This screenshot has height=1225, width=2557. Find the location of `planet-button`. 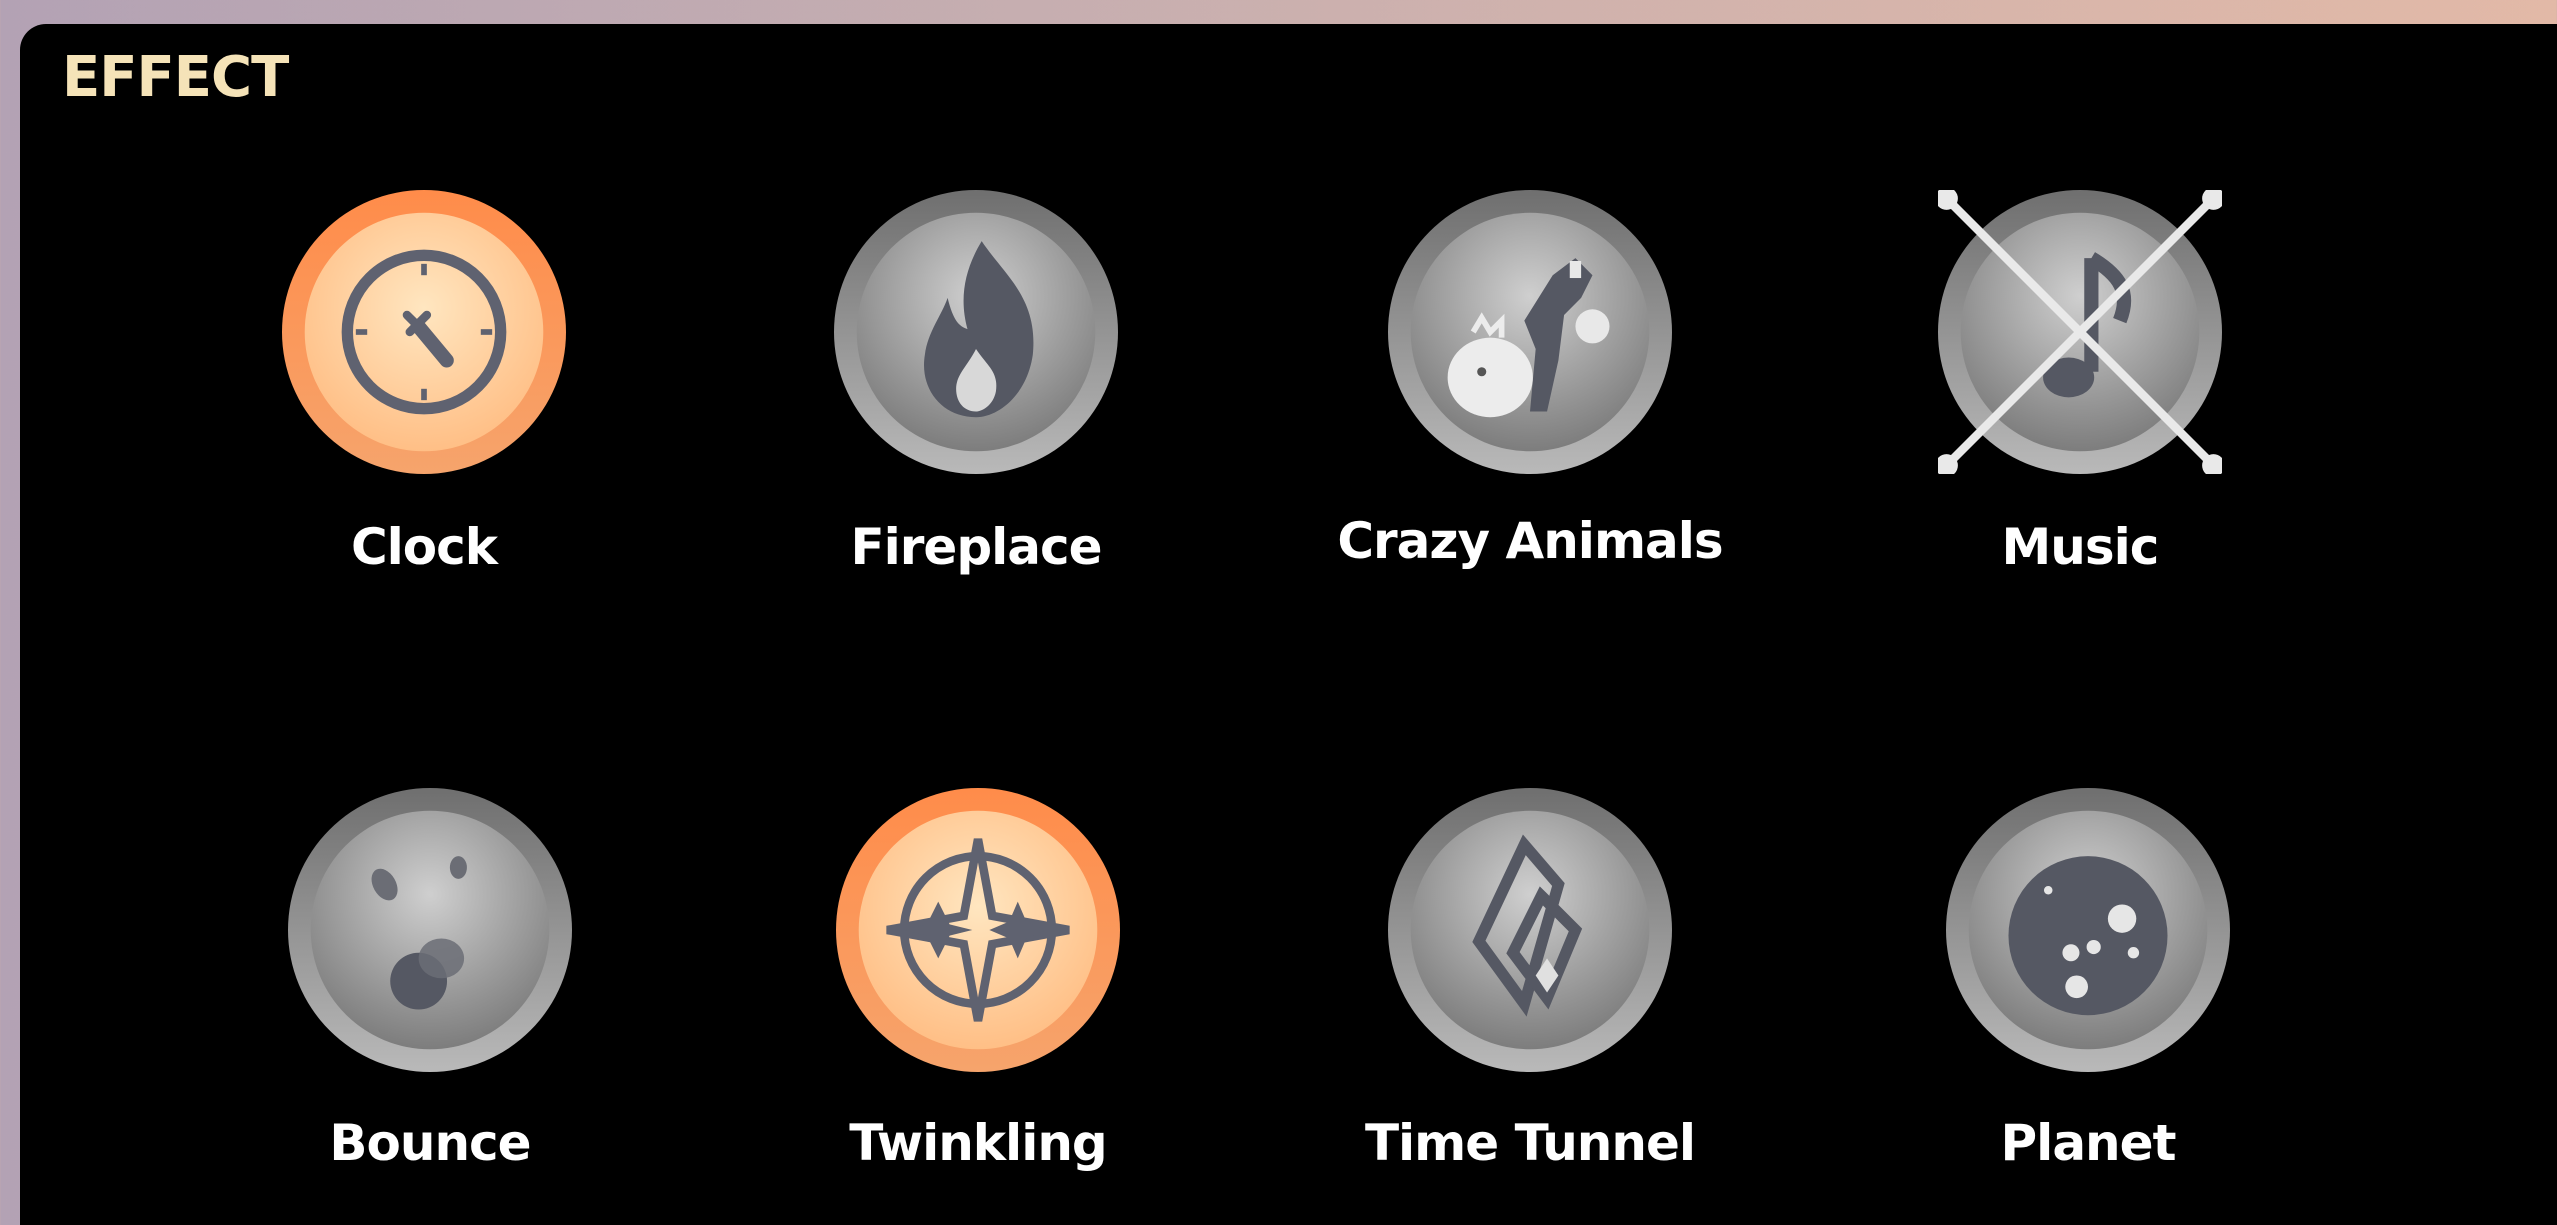

planet-button is located at coordinates (2088, 930).